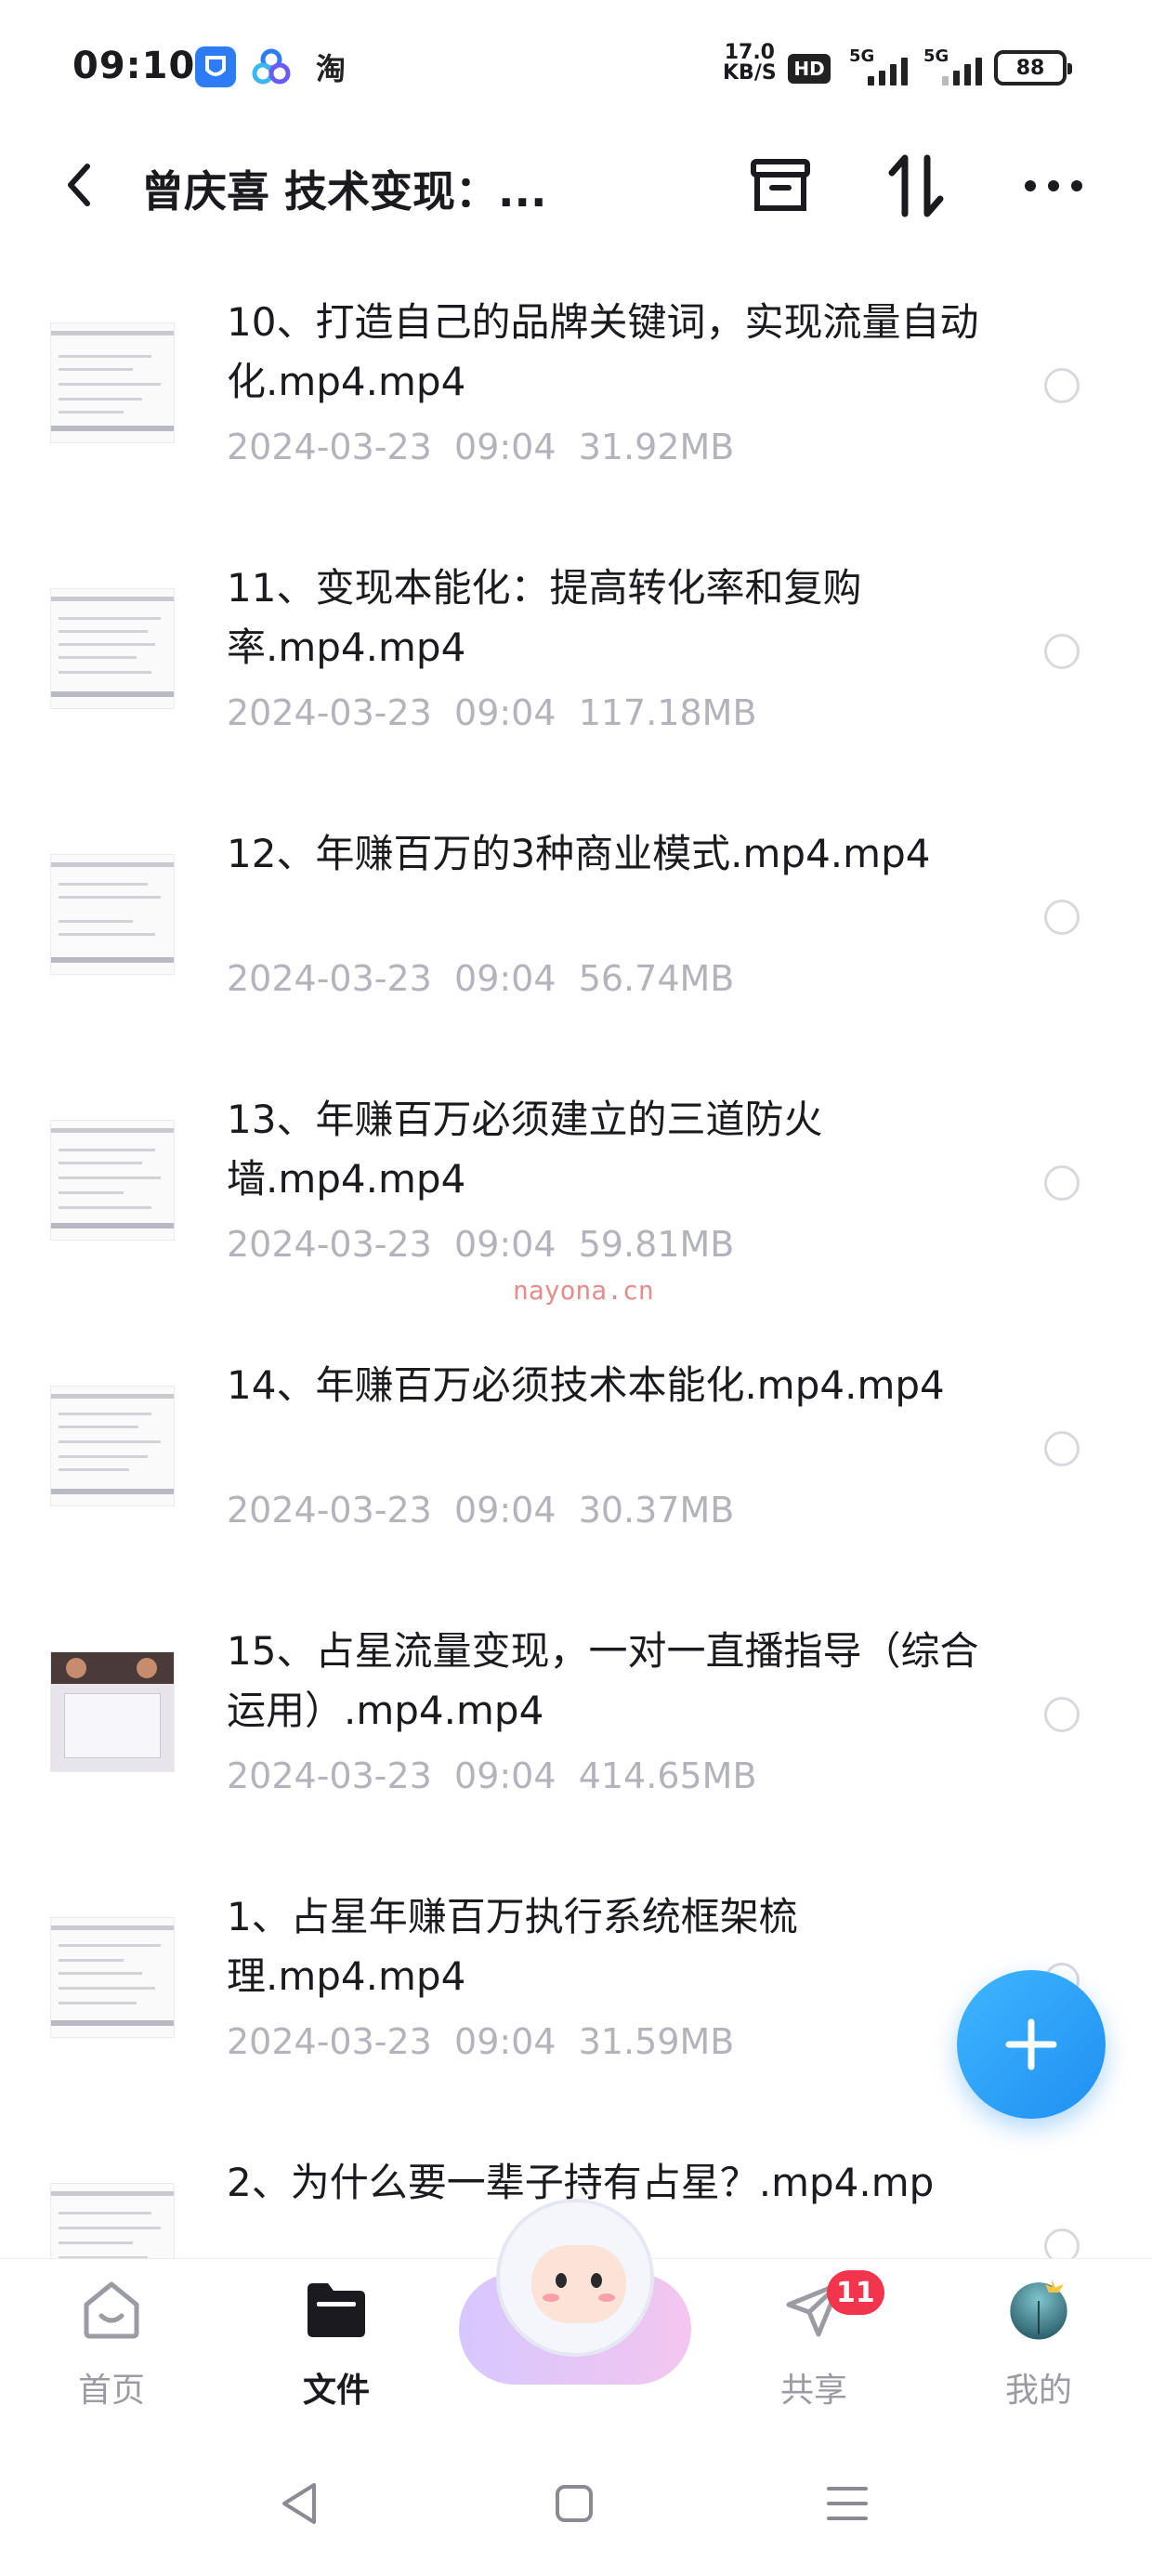  Describe the element at coordinates (656, 447) in the screenshot. I see `file-size: 31.92MB` at that location.